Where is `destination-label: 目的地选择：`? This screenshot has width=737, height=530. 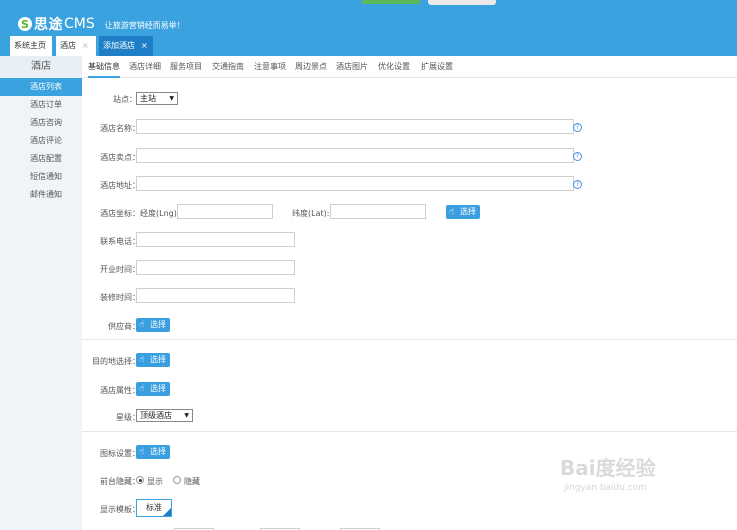
destination-label: 目的地选择： is located at coordinates (116, 361).